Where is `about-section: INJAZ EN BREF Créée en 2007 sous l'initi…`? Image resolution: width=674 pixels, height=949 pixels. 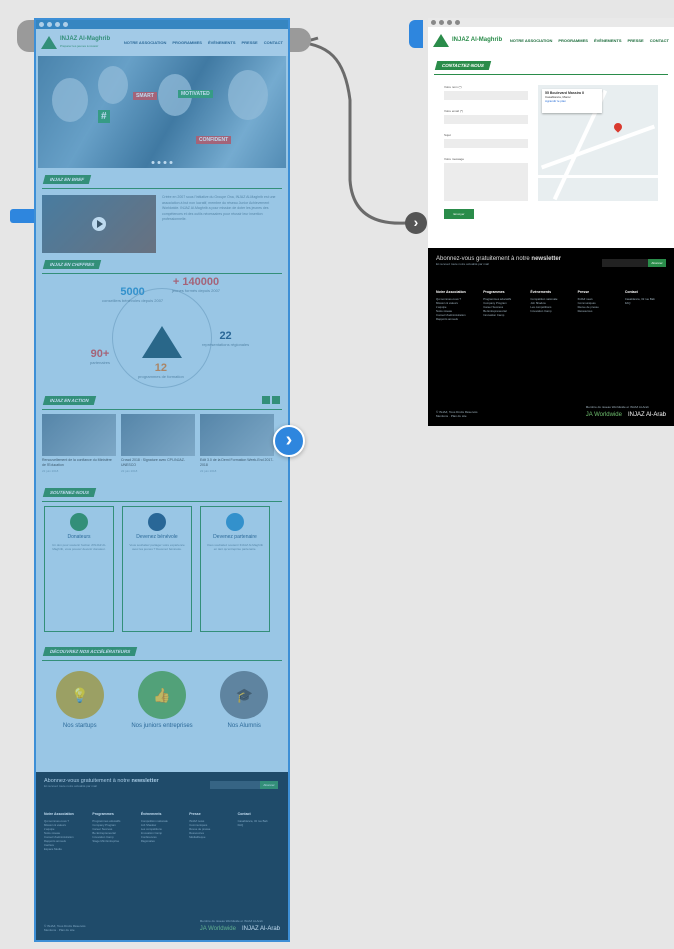 about-section: INJAZ EN BREF Créée en 2007 sous l'initi… is located at coordinates (162, 210).